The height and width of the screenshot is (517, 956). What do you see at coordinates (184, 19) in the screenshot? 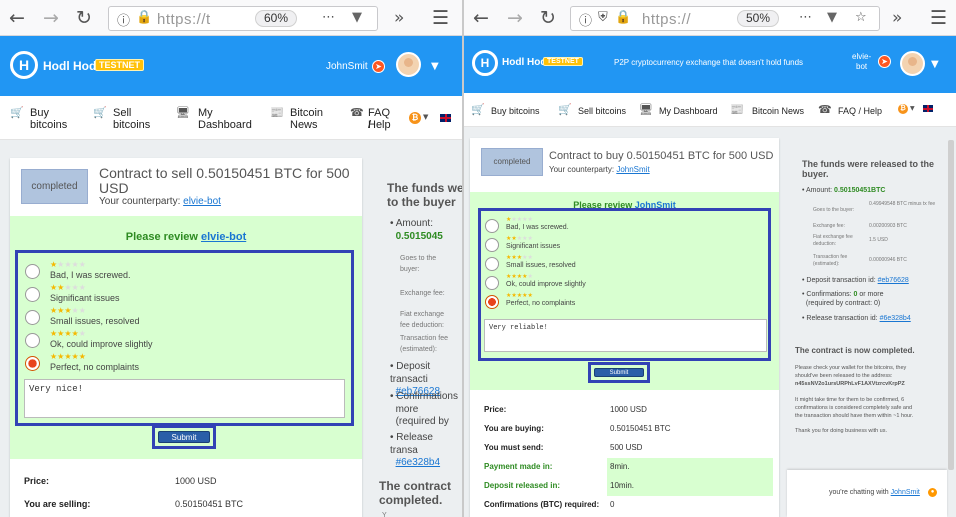
I see `url-text: https://t` at bounding box center [184, 19].